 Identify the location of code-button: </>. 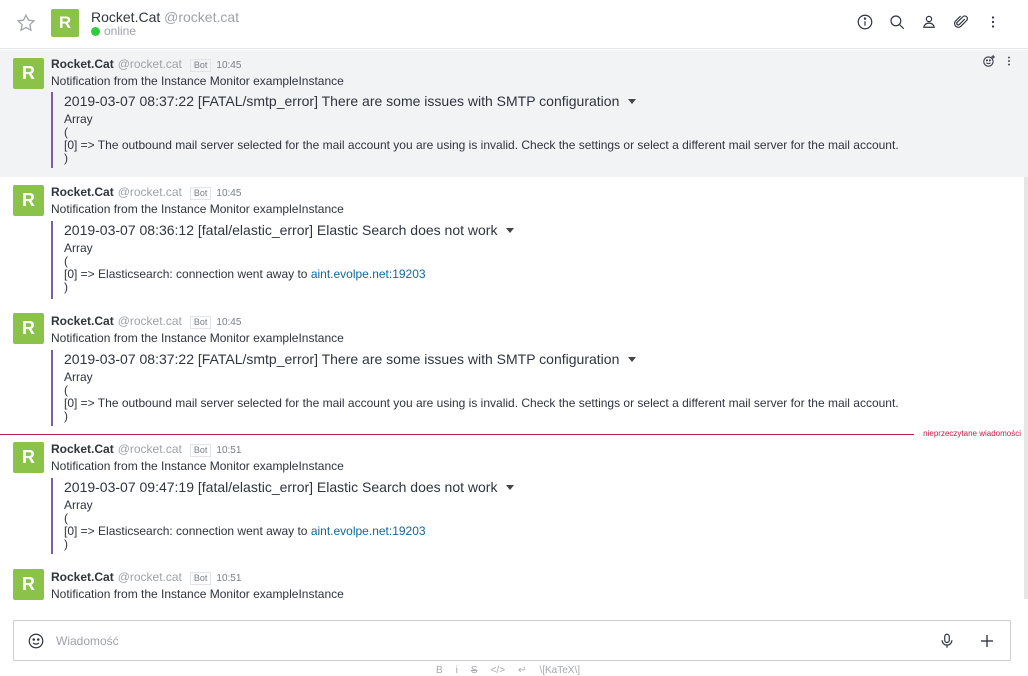
(498, 670).